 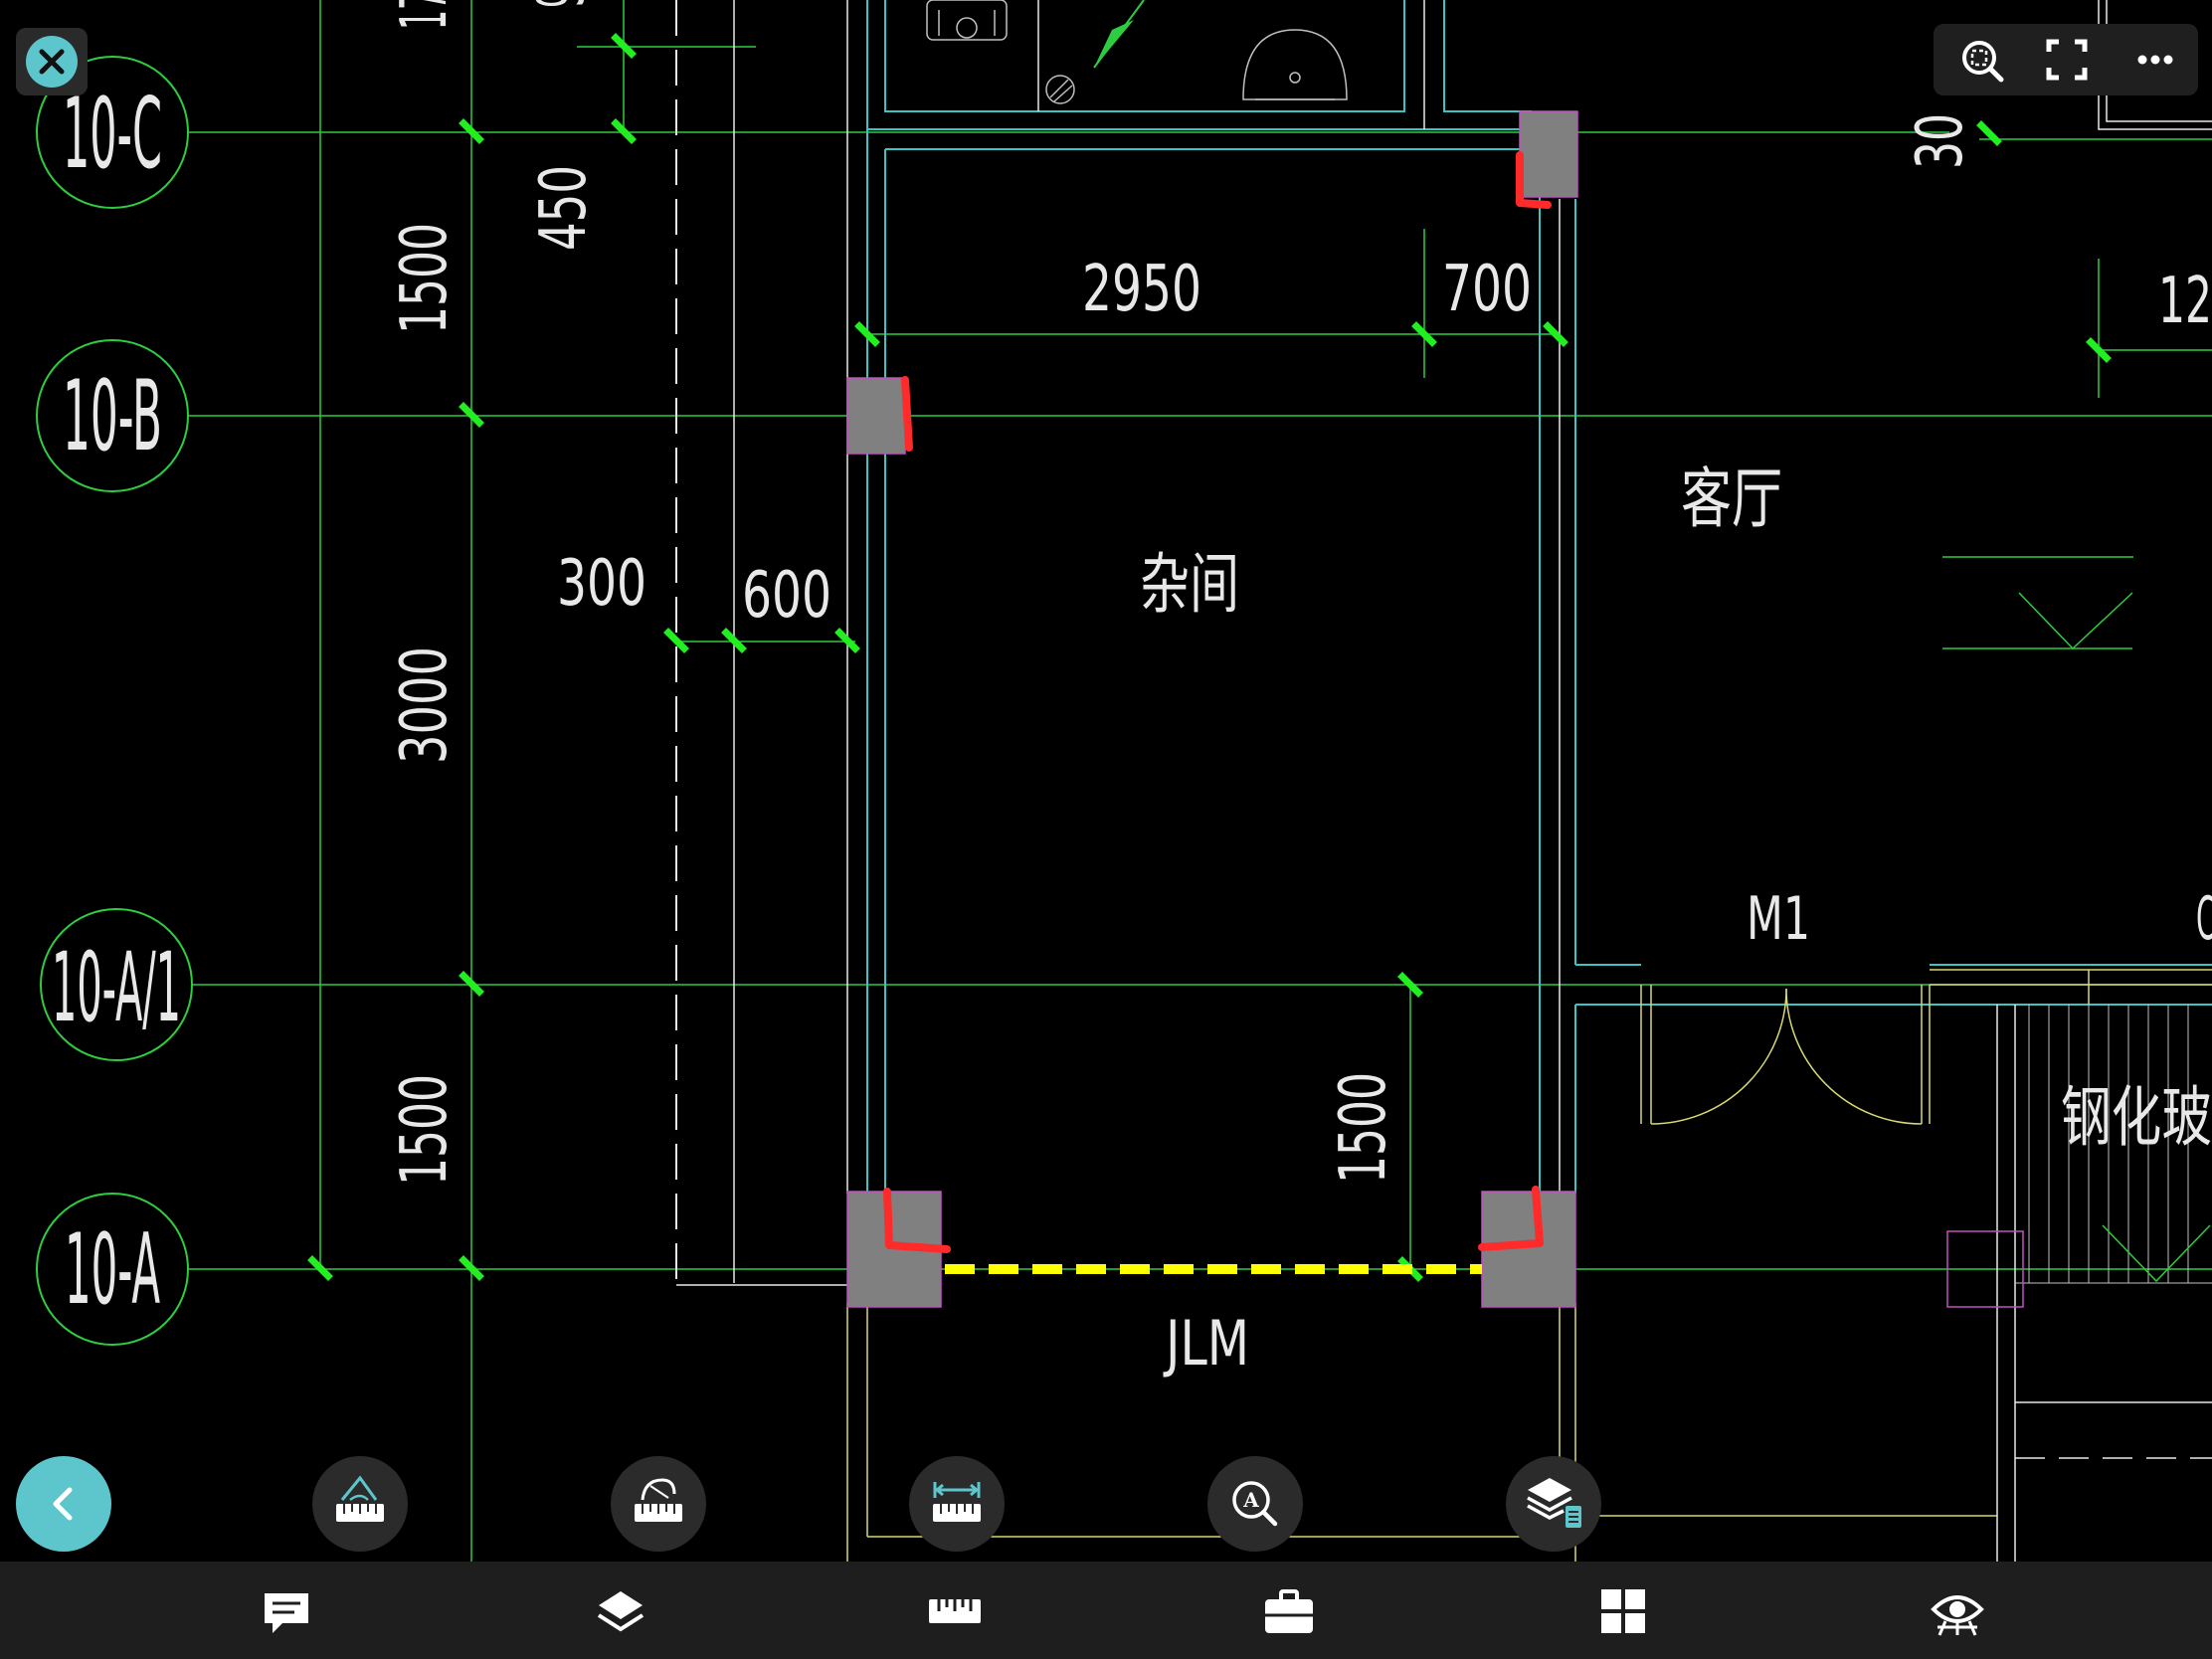 What do you see at coordinates (601, 584) in the screenshot?
I see `dim-300: 300` at bounding box center [601, 584].